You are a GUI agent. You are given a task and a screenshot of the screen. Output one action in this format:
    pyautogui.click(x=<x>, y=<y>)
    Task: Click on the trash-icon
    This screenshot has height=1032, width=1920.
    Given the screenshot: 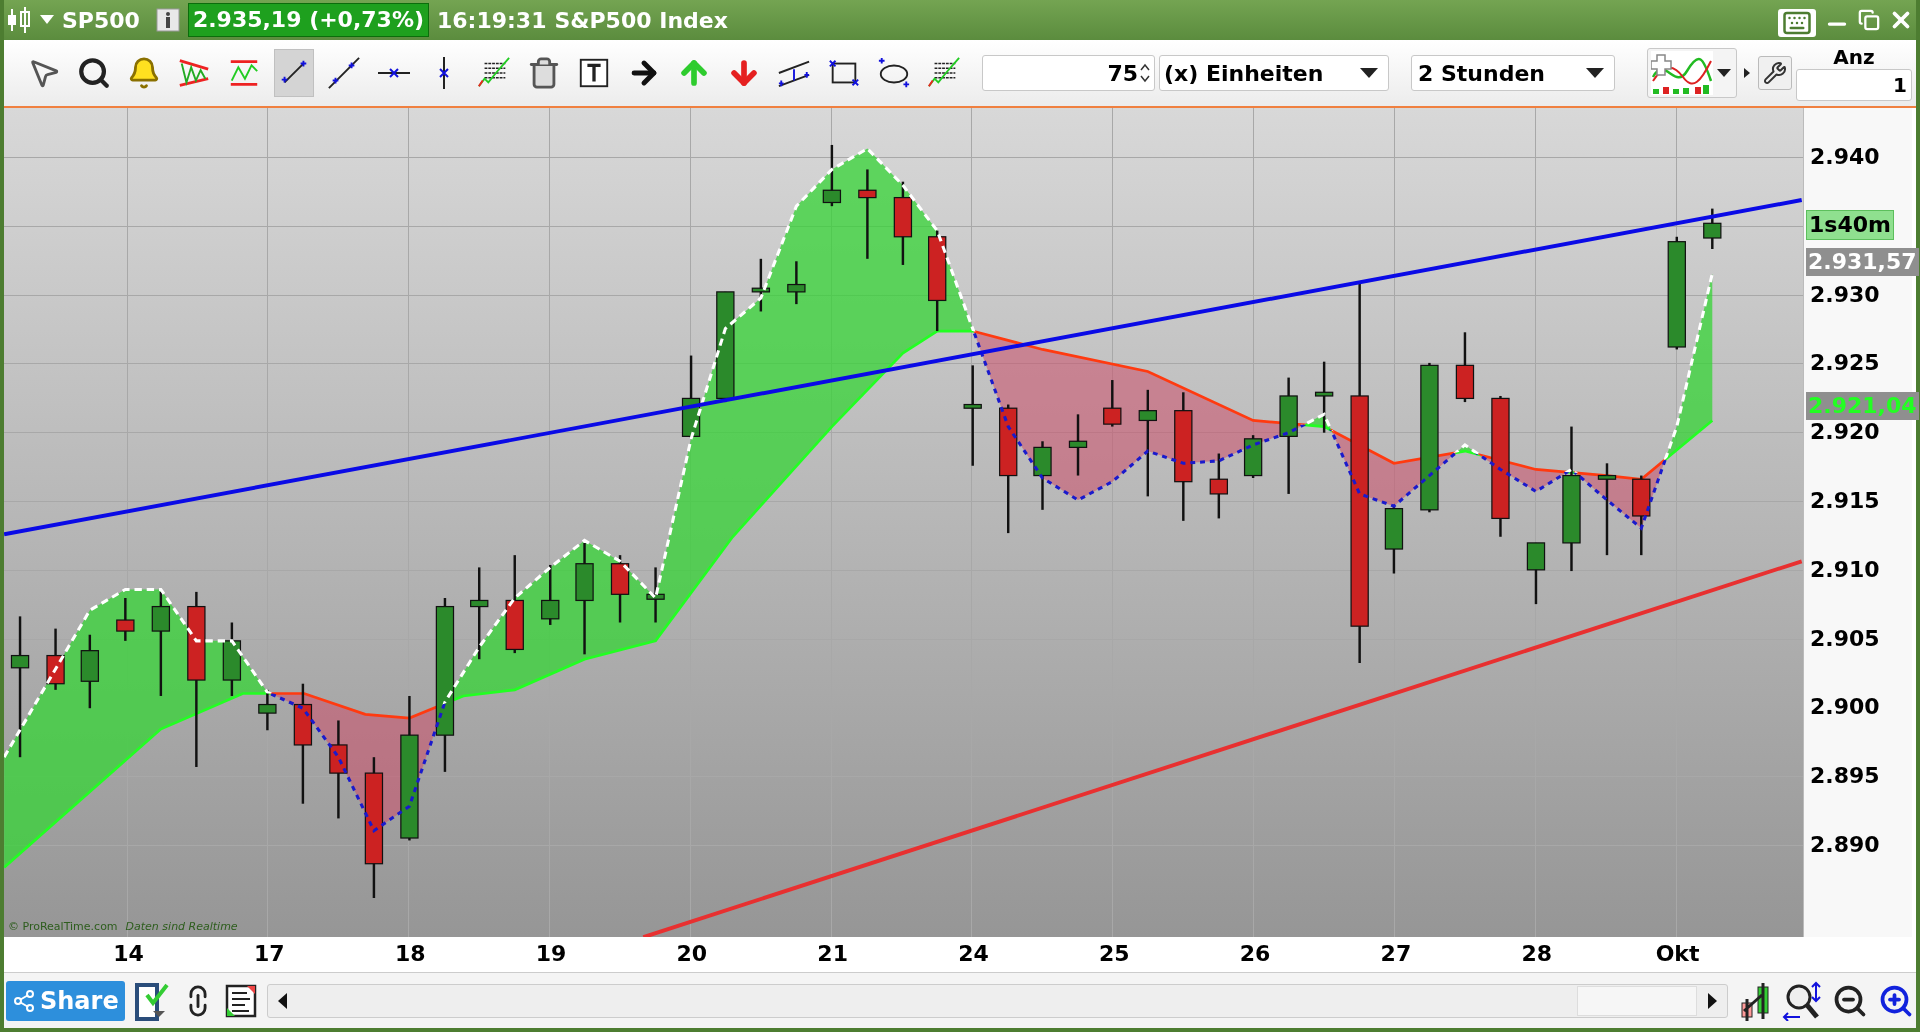 What is the action you would take?
    pyautogui.click(x=544, y=73)
    